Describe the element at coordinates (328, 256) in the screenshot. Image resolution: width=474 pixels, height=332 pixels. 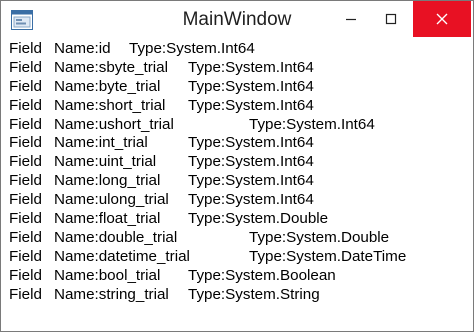
I see `field-type-label: Type:System.DateTime` at that location.